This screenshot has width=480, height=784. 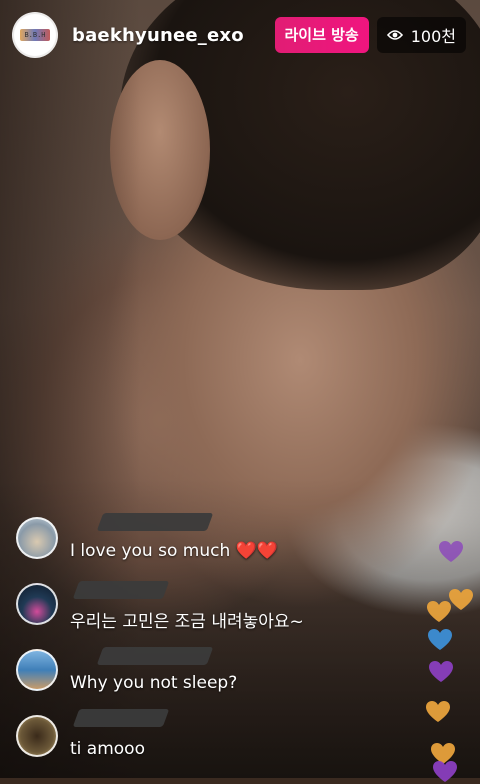 I want to click on comment-text: I love you so much ❤️❤️, so click(x=174, y=551).